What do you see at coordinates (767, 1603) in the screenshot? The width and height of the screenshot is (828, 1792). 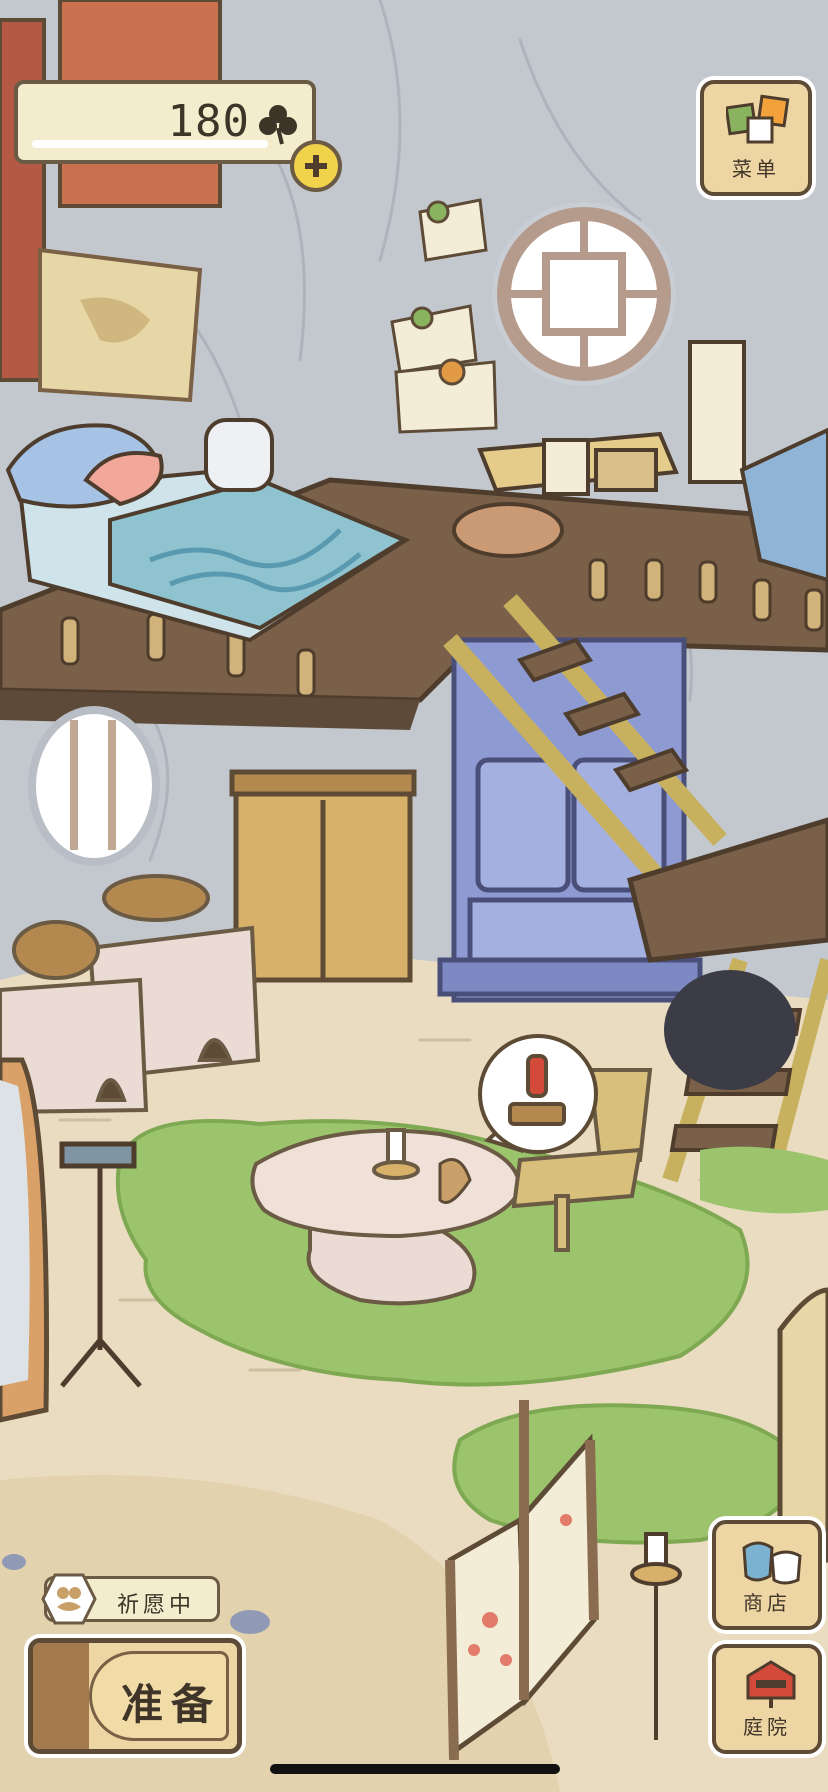 I see `shop-label: 商店` at bounding box center [767, 1603].